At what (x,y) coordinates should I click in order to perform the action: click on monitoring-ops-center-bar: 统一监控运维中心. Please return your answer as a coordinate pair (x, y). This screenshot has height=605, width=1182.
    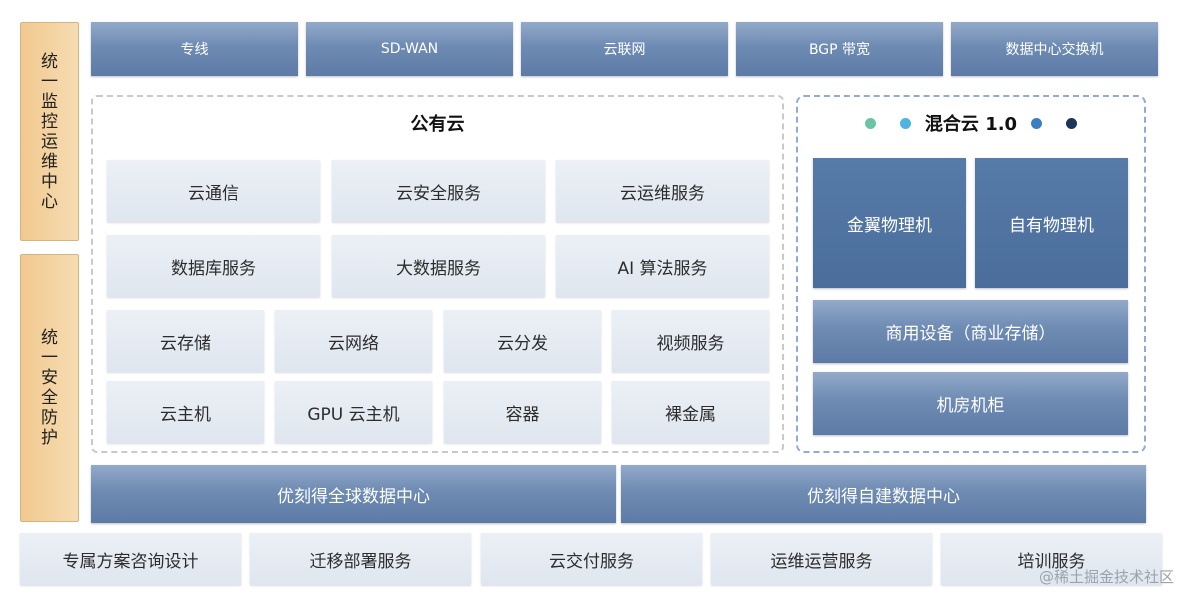
    Looking at the image, I should click on (49, 131).